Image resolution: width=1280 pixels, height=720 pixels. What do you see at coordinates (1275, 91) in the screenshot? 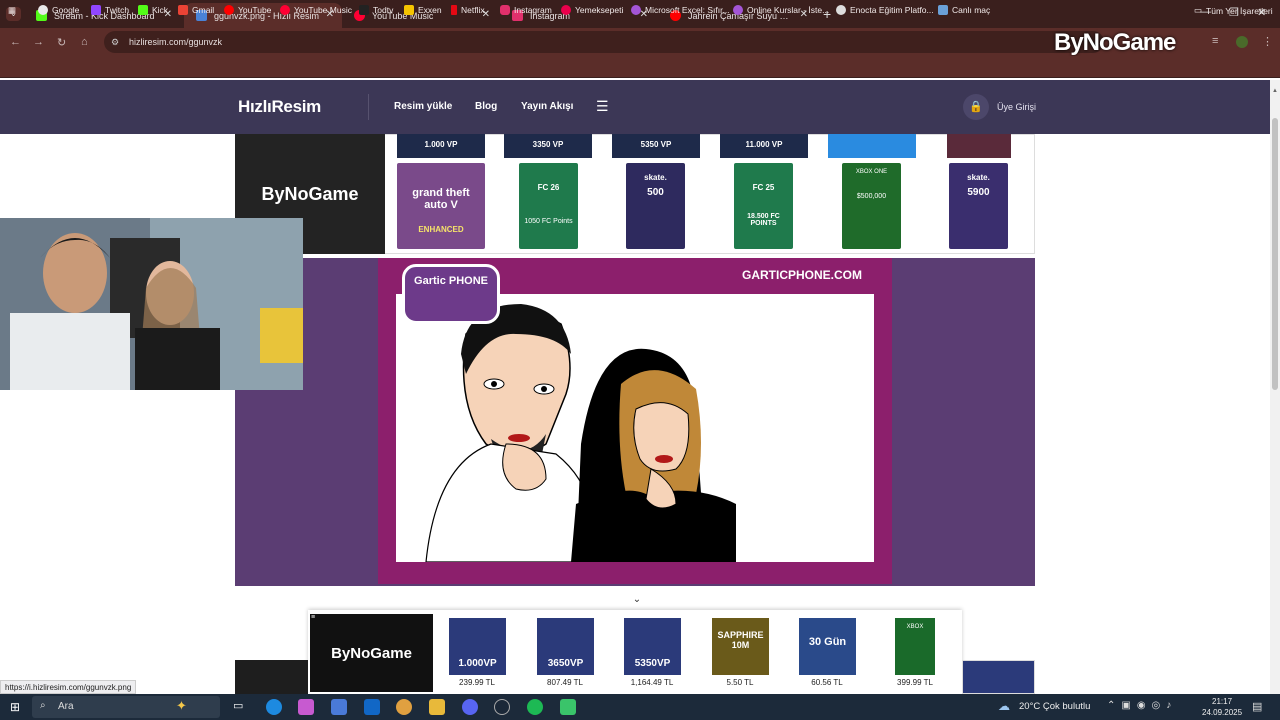
I see `scroll-up-icon: ▲` at bounding box center [1275, 91].